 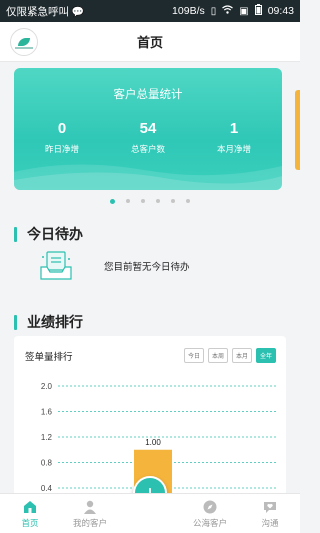 I want to click on todo-section-title: 今日待办, so click(x=48, y=234).